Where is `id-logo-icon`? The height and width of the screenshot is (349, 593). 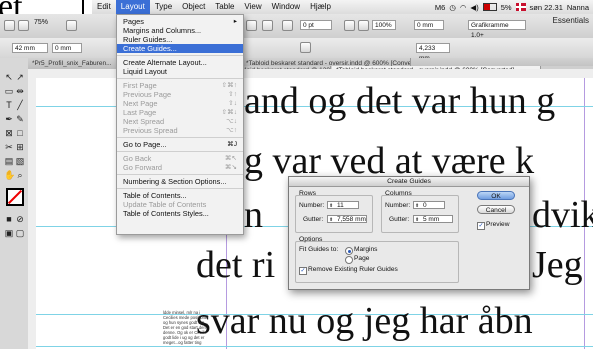 id-logo-icon is located at coordinates (9, 25).